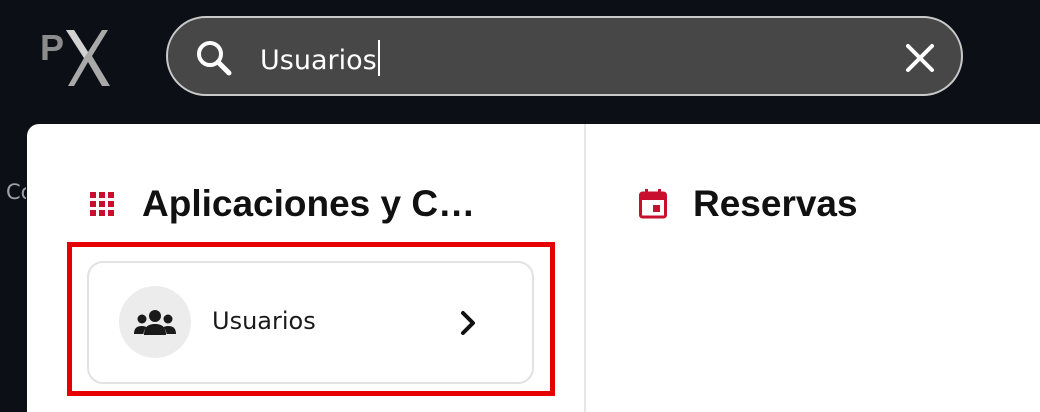 This screenshot has width=1040, height=412. What do you see at coordinates (102, 204) in the screenshot?
I see `apps-grid-icon` at bounding box center [102, 204].